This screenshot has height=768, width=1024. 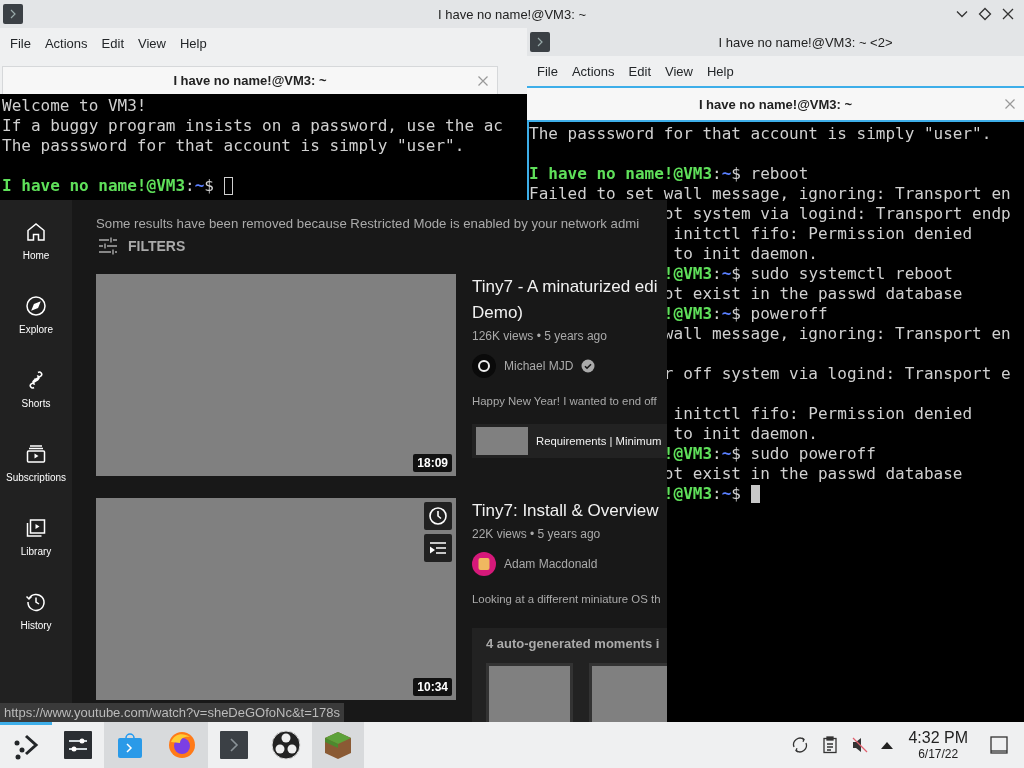 I want to click on maximize-icon, so click(x=985, y=14).